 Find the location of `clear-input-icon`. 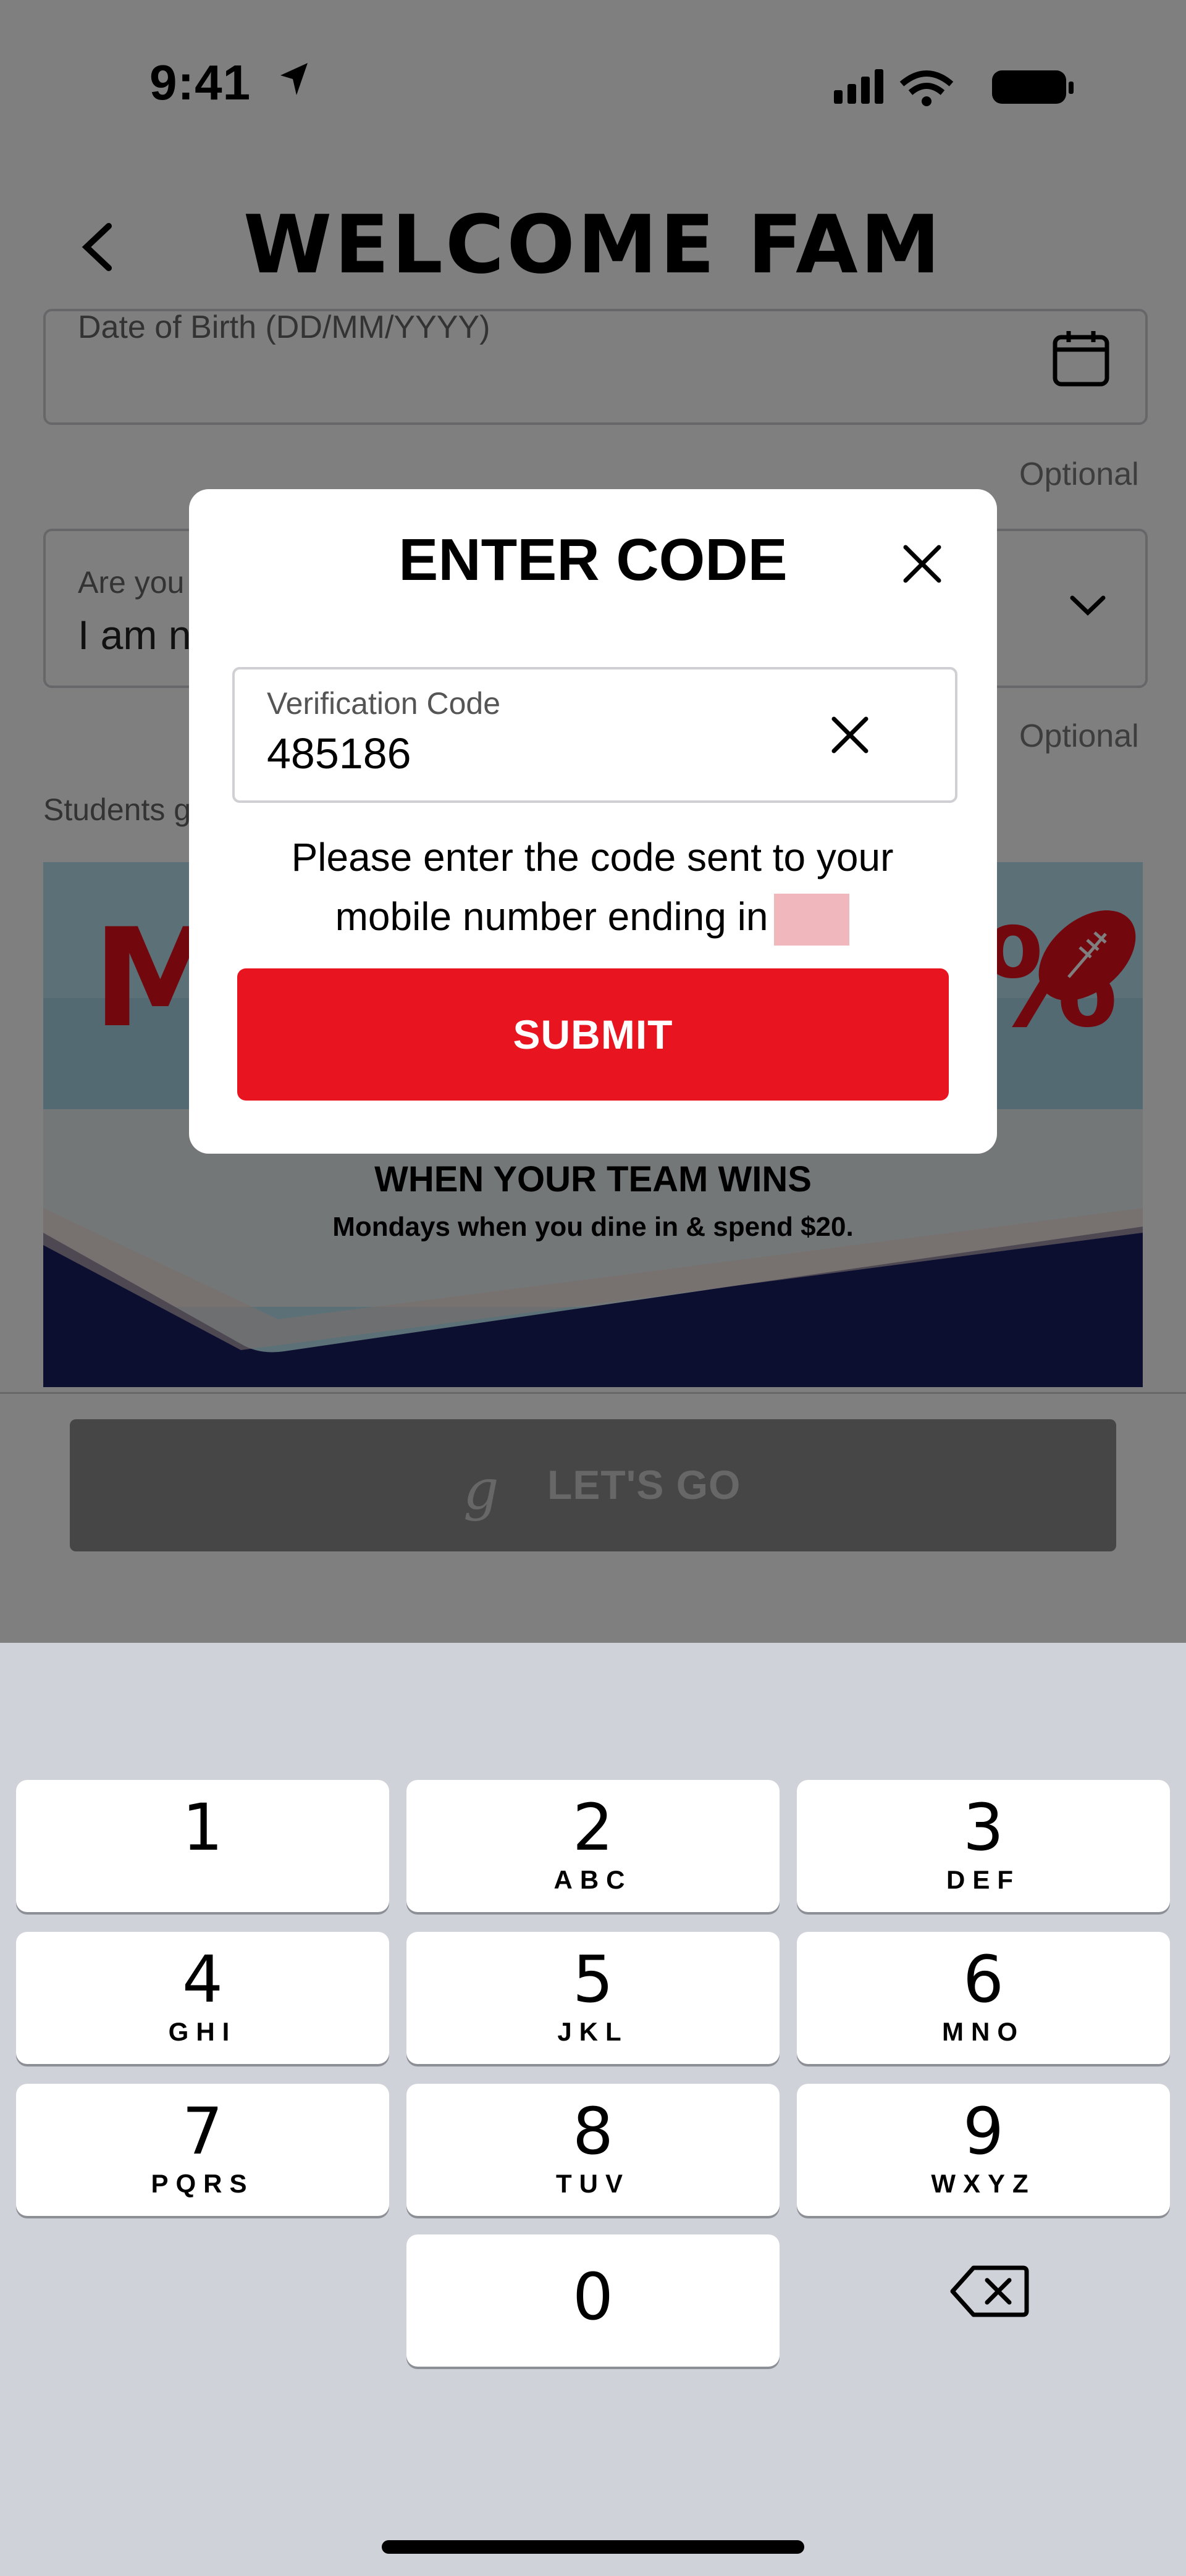

clear-input-icon is located at coordinates (849, 734).